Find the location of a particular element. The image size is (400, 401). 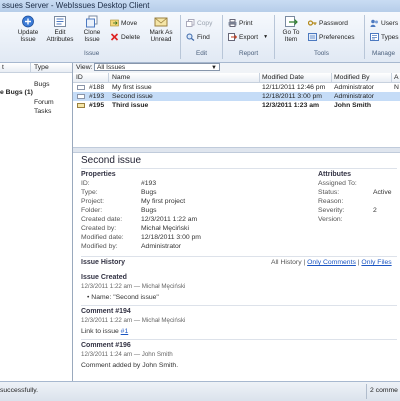

tree-item-type: Forum is located at coordinates (44, 102).